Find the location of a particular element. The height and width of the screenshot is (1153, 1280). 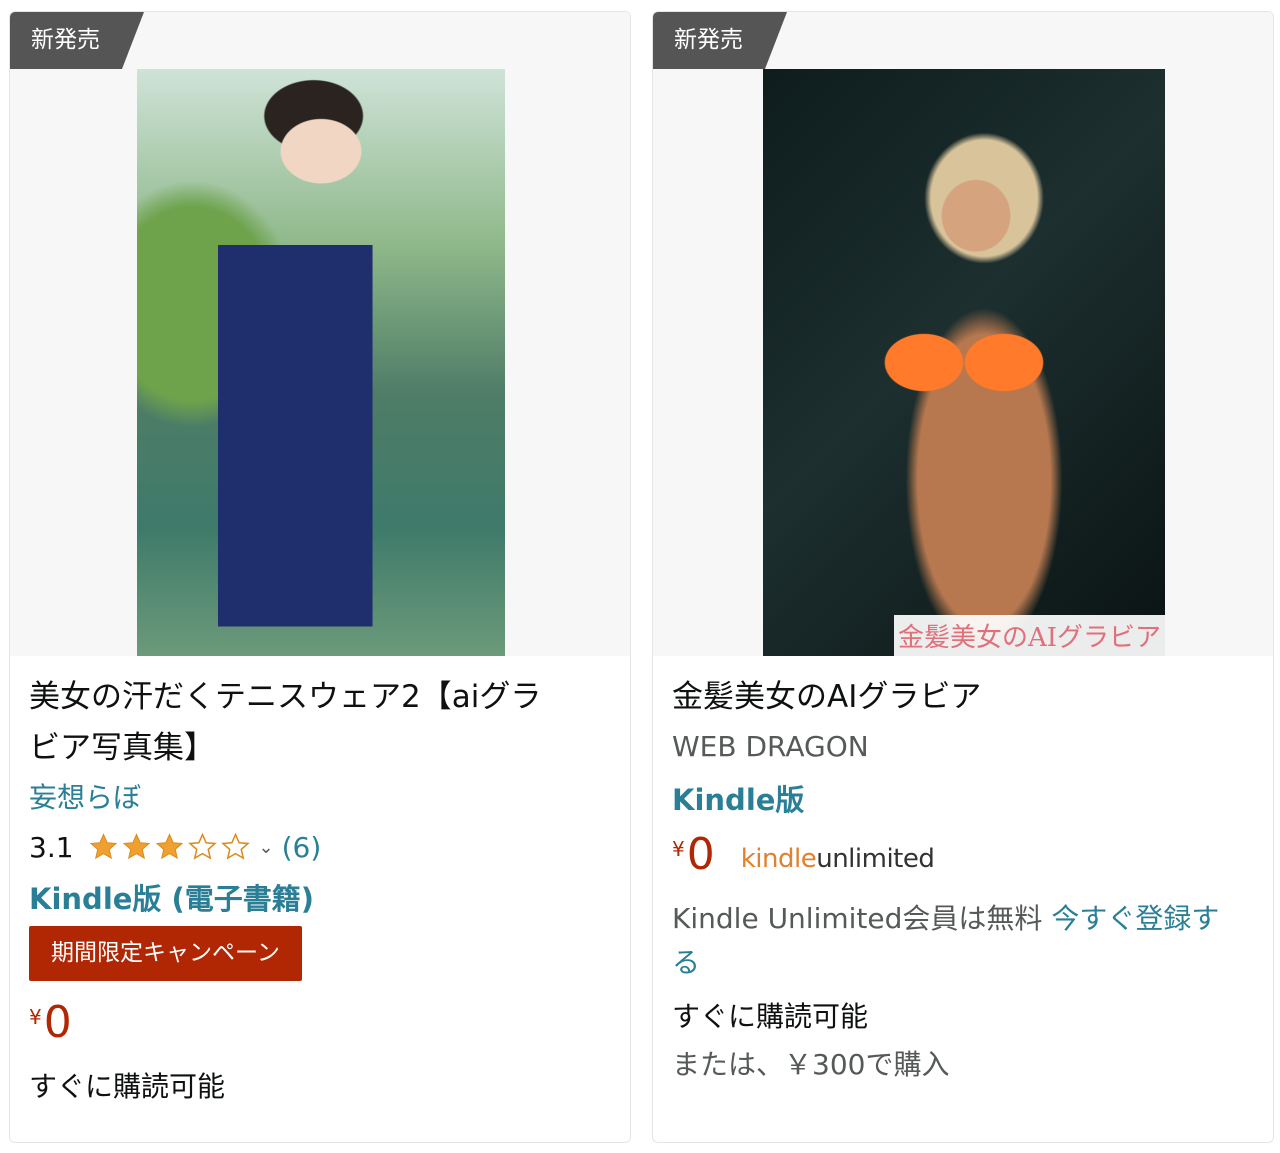

star-rating is located at coordinates (170, 847).